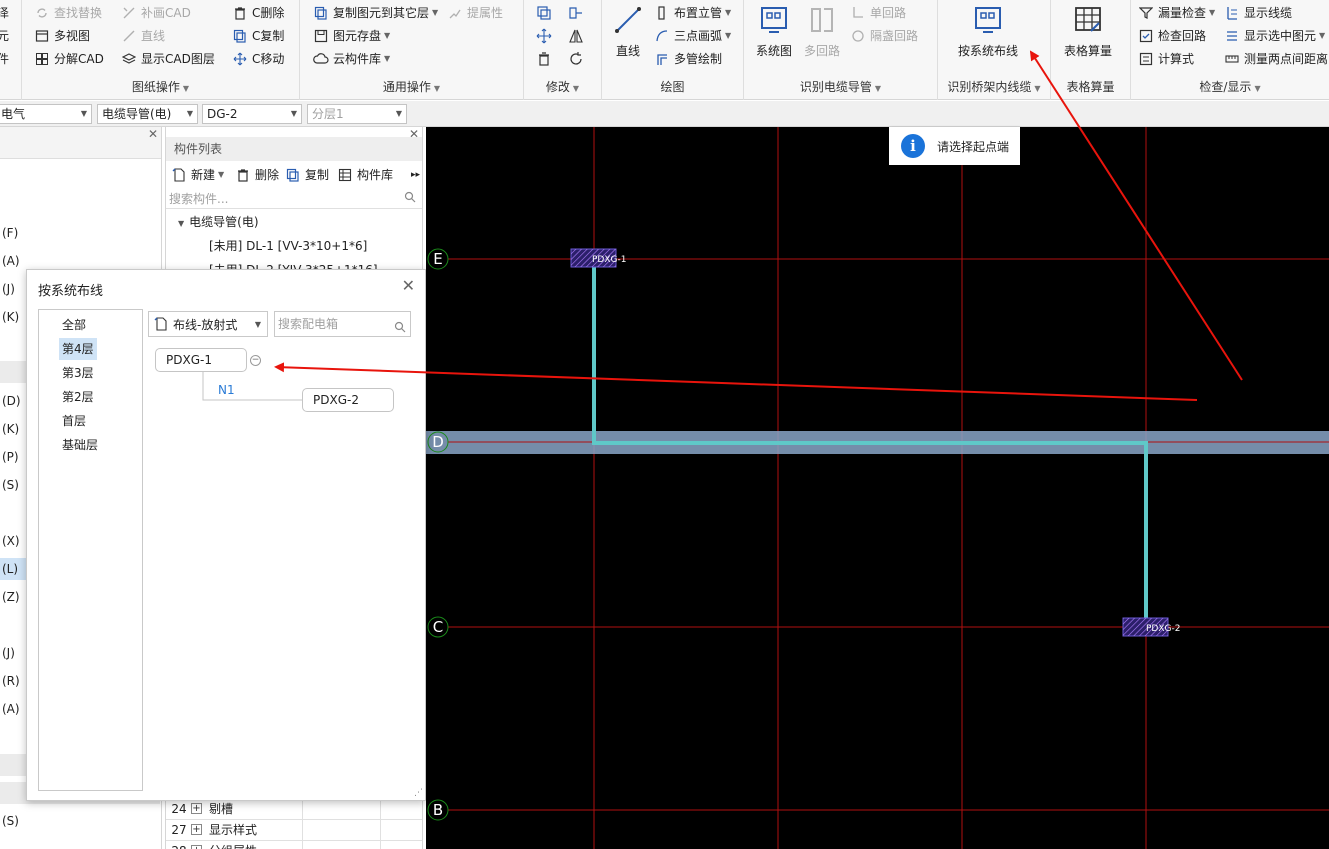 This screenshot has width=1329, height=849. I want to click on single-loop-button: 单回路, so click(878, 13).